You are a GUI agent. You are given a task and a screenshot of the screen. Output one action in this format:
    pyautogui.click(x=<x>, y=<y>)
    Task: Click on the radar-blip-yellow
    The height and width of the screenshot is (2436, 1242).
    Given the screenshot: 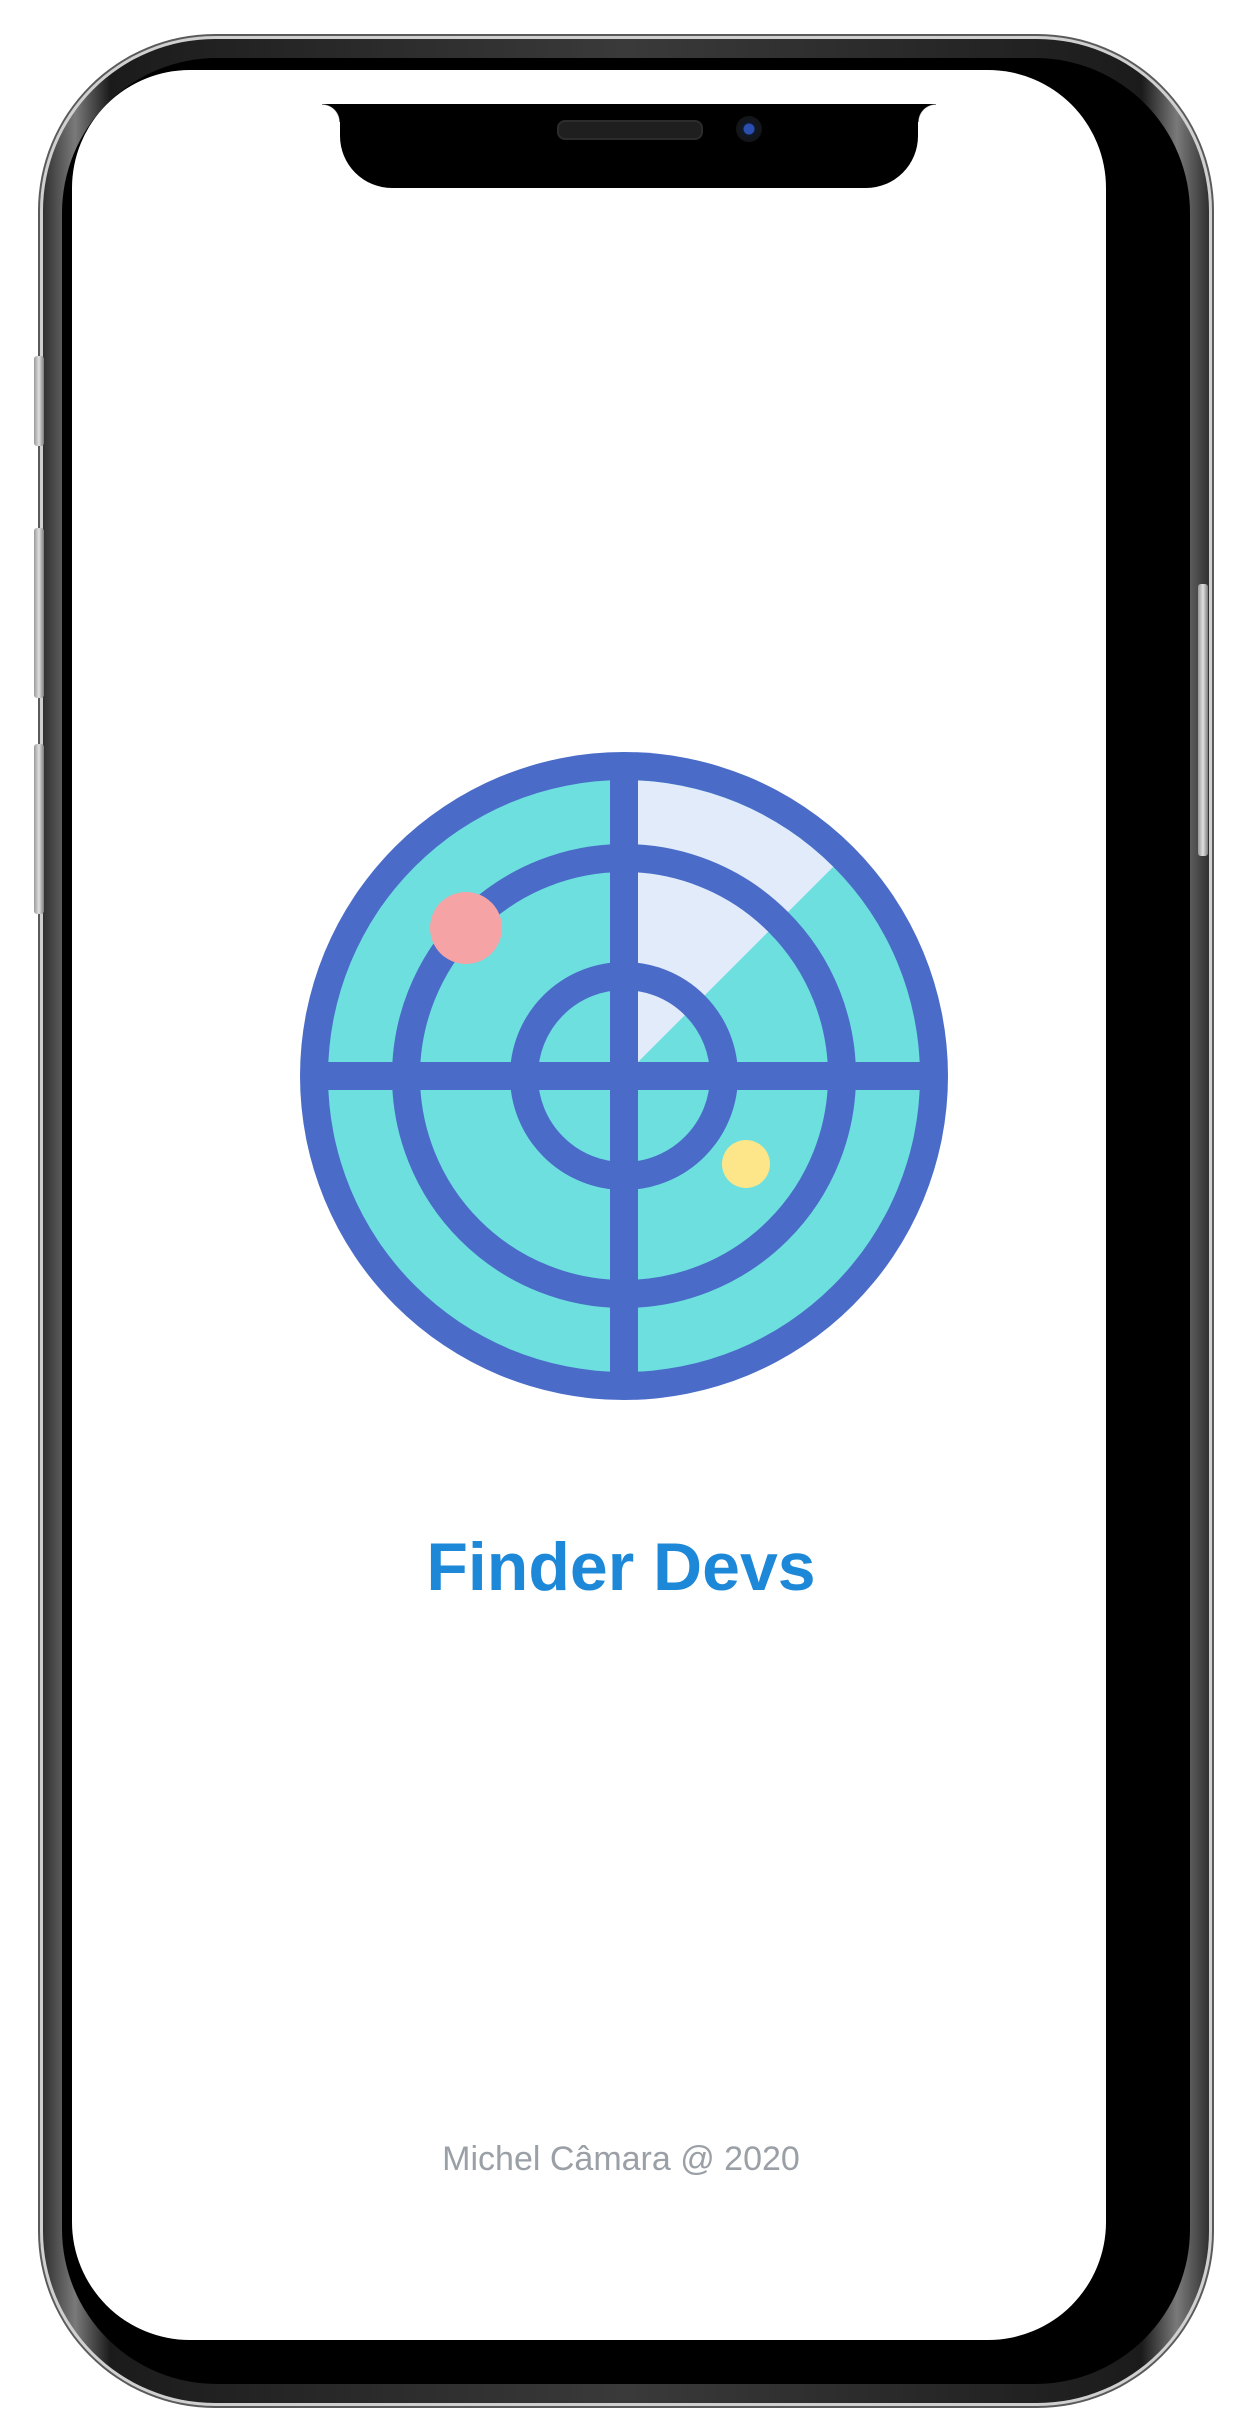 What is the action you would take?
    pyautogui.click(x=746, y=1164)
    